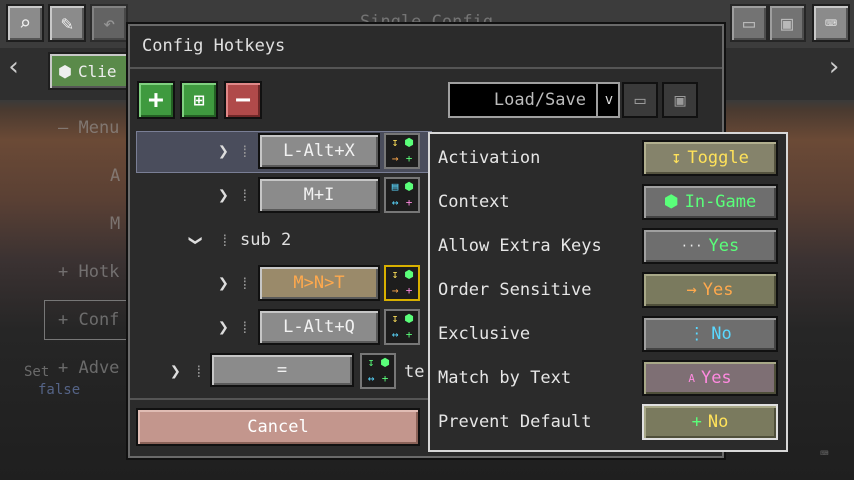  Describe the element at coordinates (426, 68) in the screenshot. I see `title-divider` at that location.